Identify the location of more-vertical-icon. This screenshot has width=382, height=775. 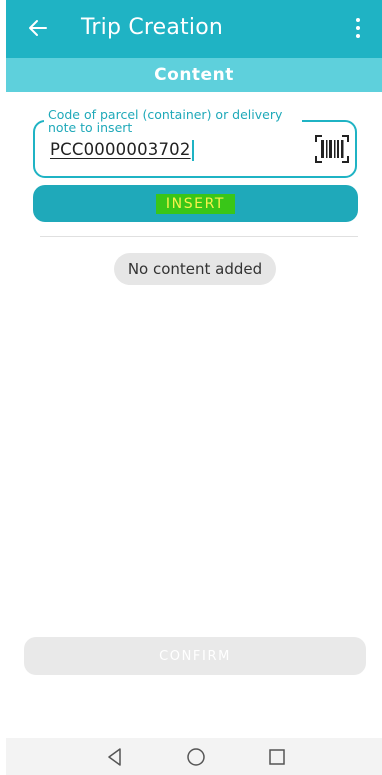
(358, 20).